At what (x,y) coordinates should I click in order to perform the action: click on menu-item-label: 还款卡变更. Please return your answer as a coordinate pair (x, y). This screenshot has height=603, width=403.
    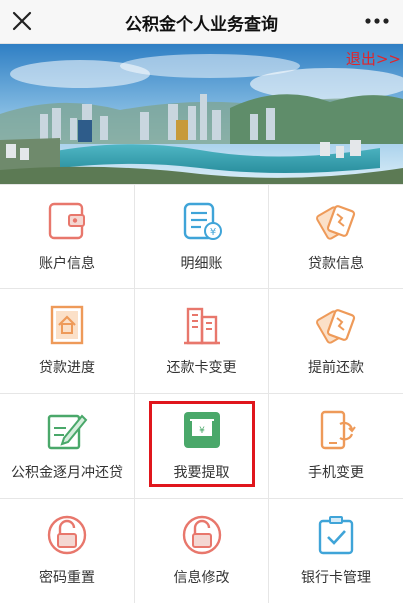
    Looking at the image, I should click on (201, 368).